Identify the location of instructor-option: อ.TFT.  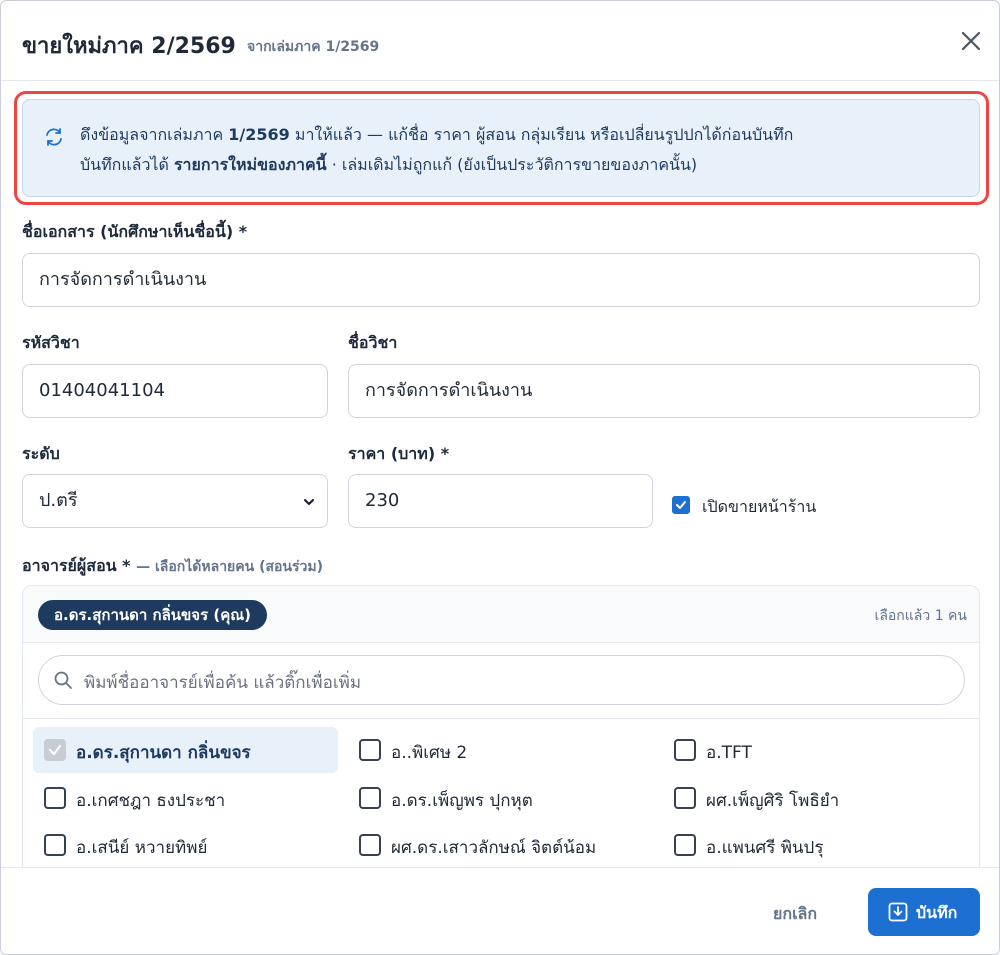
(815, 750).